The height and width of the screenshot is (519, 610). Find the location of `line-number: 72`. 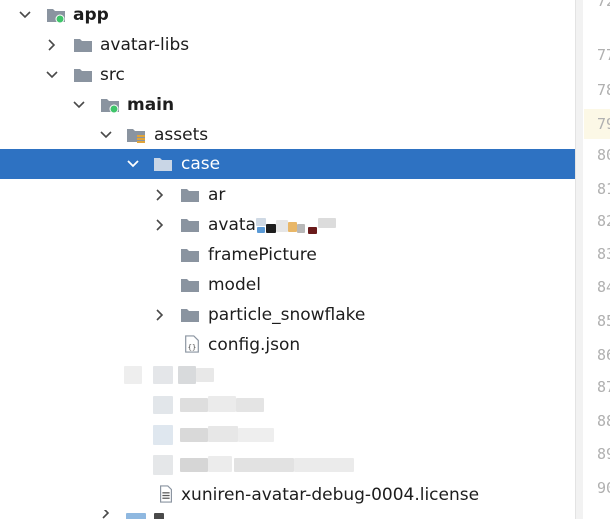

line-number: 72 is located at coordinates (603, 5).